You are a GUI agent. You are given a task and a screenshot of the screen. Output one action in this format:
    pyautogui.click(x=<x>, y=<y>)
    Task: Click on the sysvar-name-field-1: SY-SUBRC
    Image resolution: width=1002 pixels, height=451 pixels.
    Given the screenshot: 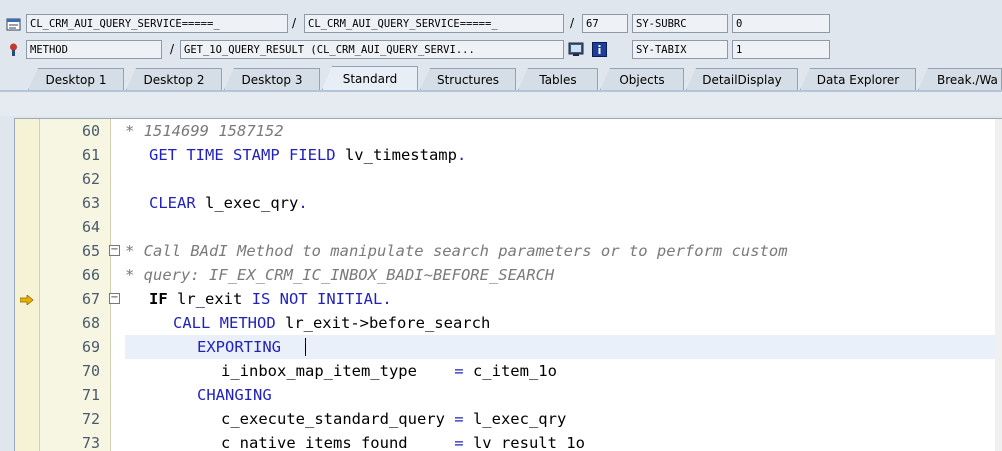 What is the action you would take?
    pyautogui.click(x=680, y=23)
    